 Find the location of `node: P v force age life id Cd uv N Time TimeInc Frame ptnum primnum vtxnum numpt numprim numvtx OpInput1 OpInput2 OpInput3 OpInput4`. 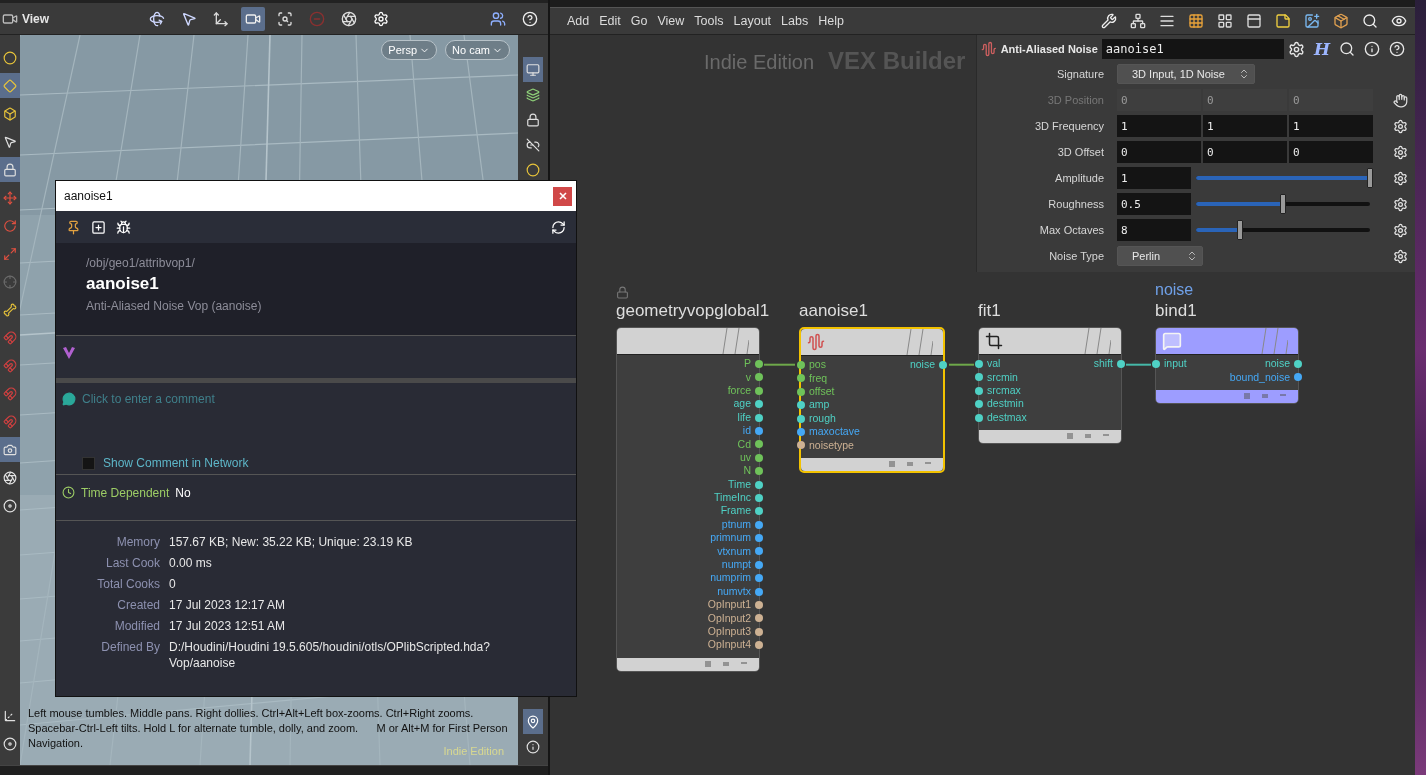

node: P v force age life id Cd uv N Time TimeInc Frame ptnum primnum vtxnum numpt numprim numvtx OpInput1 OpInput2 OpInput3 OpInput4 is located at coordinates (688, 499).